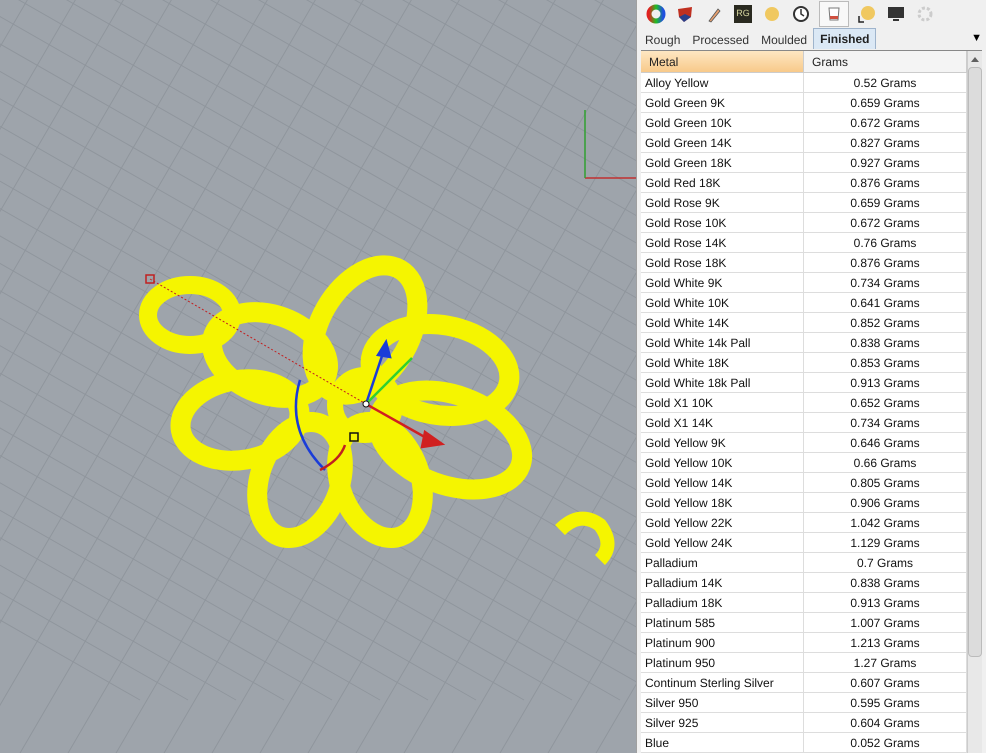 This screenshot has width=986, height=753. What do you see at coordinates (722, 283) in the screenshot?
I see `metal-cell: Gold White 9K` at bounding box center [722, 283].